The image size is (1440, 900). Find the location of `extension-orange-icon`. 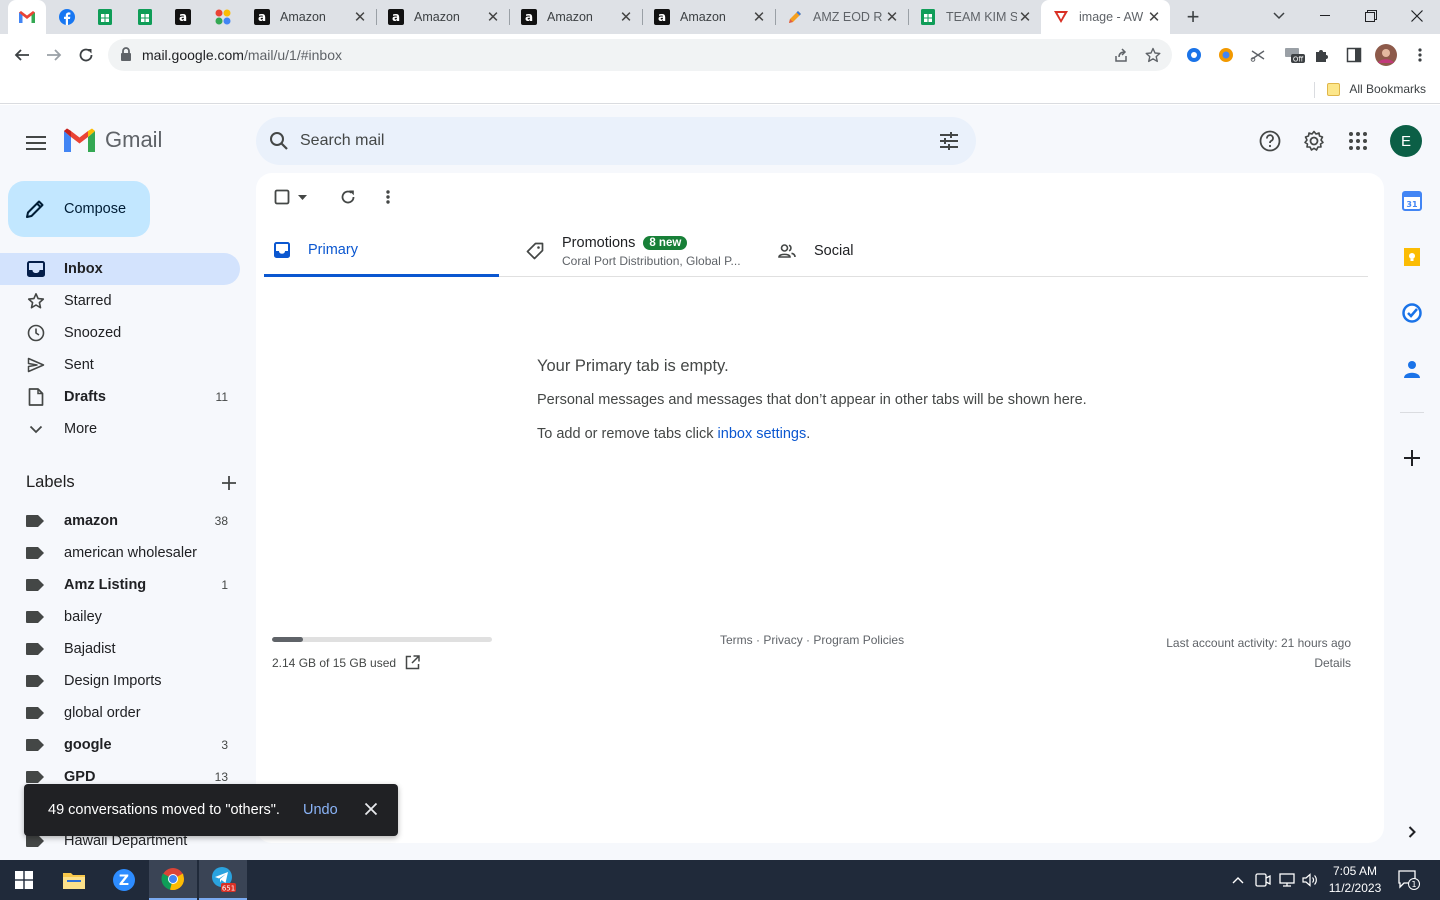

extension-orange-icon is located at coordinates (1226, 55).